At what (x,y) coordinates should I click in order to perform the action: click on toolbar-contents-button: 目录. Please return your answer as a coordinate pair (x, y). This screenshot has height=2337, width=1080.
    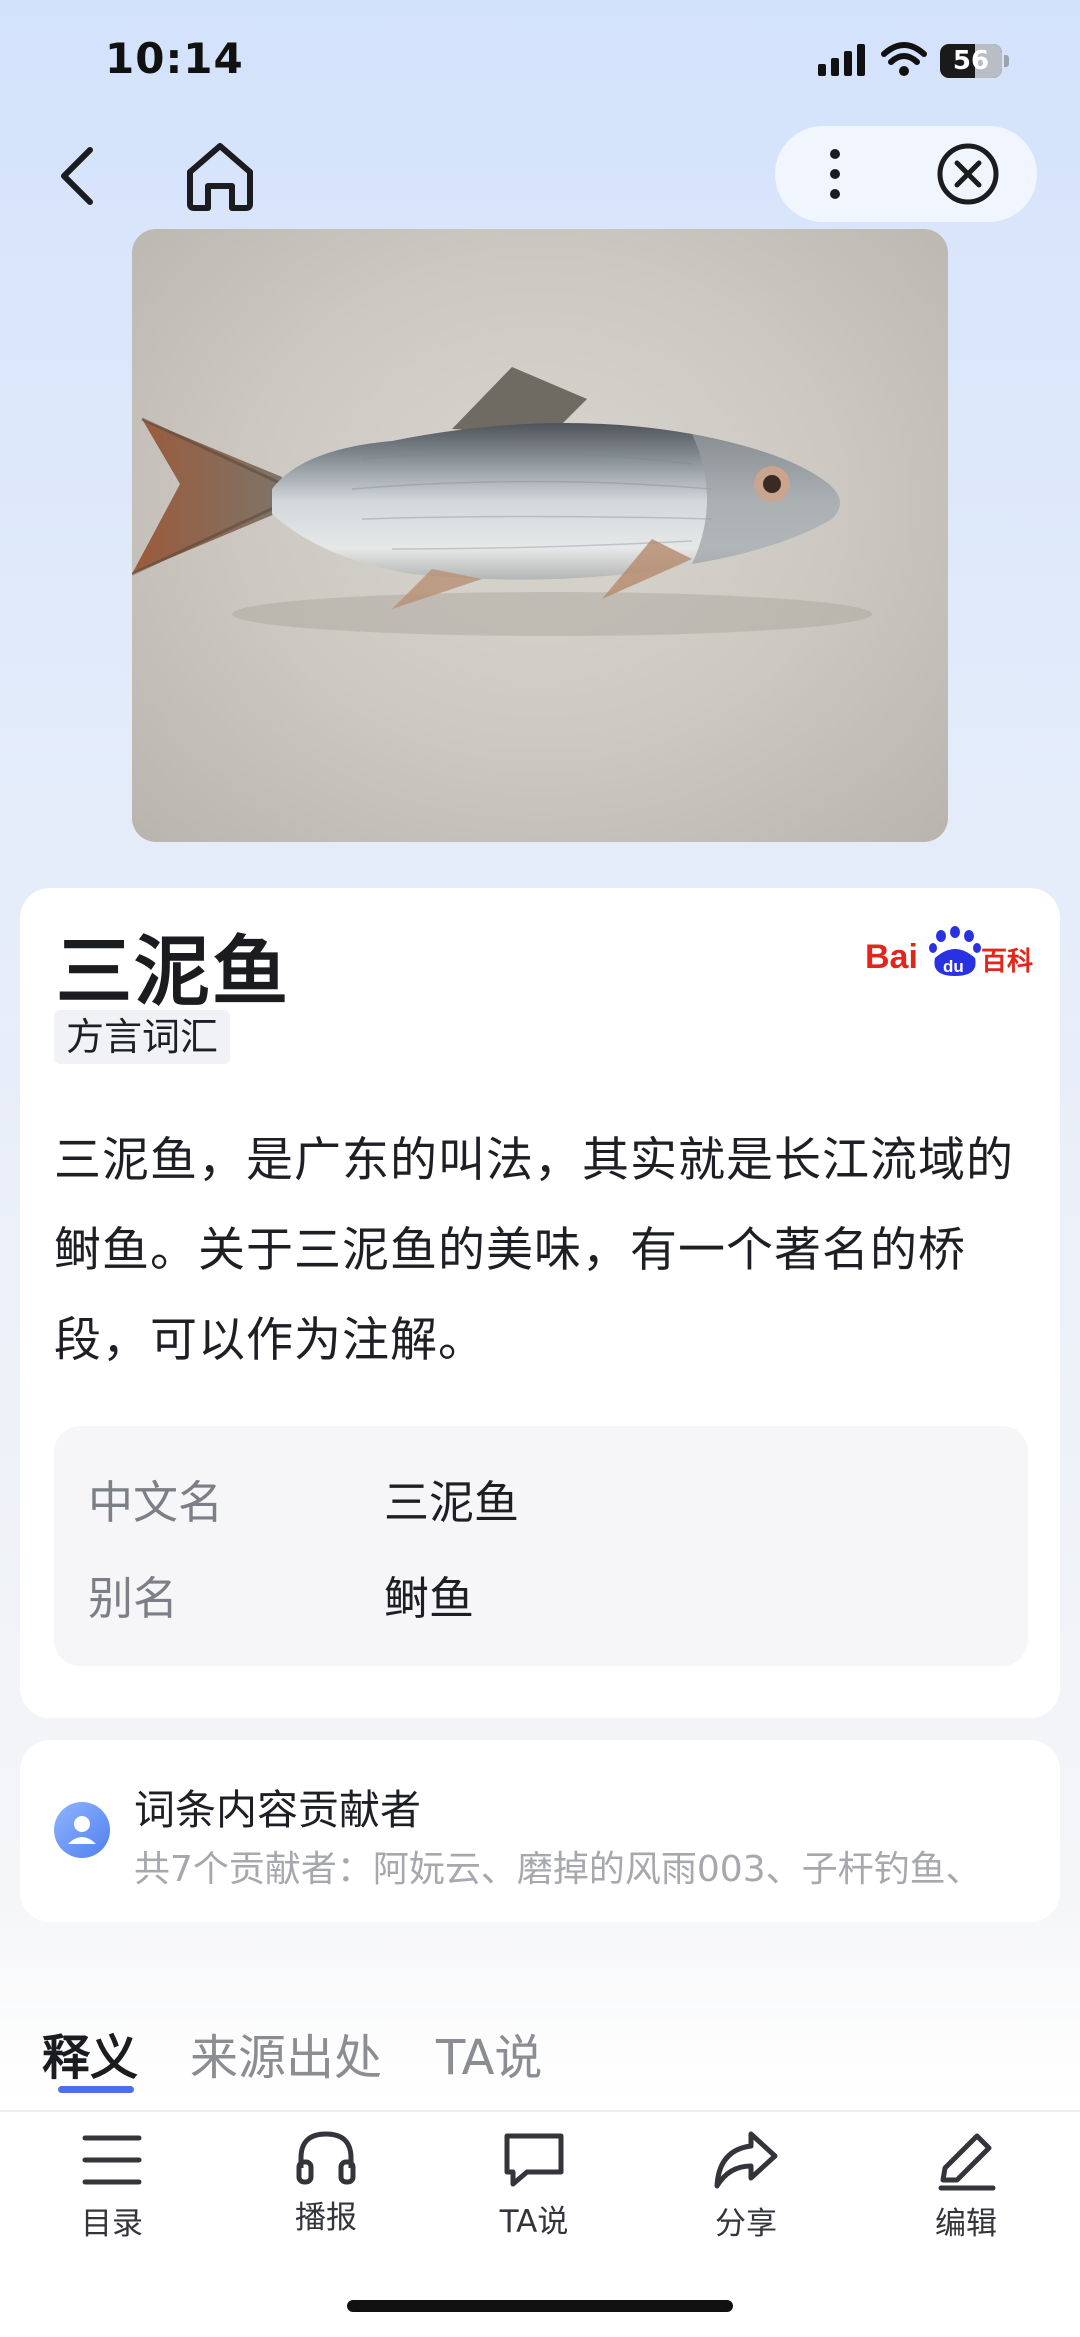
    Looking at the image, I should click on (112, 2185).